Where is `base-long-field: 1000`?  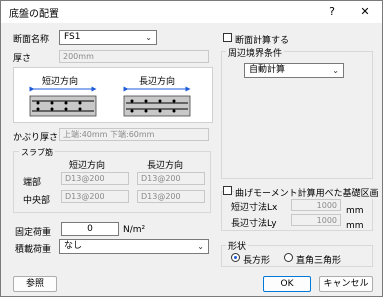
base-long-field: 1000 is located at coordinates (316, 220).